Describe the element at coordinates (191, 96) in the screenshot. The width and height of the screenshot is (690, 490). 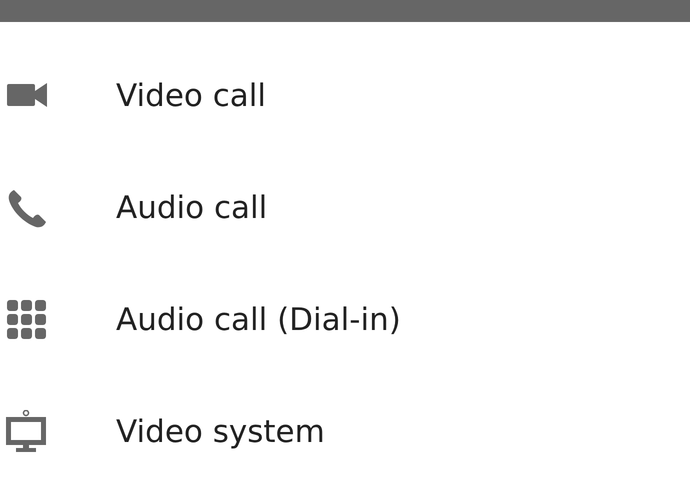
I see `option-label: Video call` at that location.